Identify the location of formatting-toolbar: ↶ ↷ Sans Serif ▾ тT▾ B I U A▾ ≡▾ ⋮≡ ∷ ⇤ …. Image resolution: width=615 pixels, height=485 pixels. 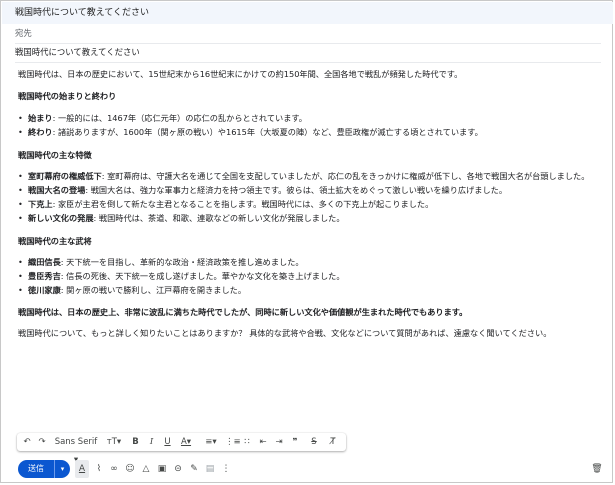
(181, 449).